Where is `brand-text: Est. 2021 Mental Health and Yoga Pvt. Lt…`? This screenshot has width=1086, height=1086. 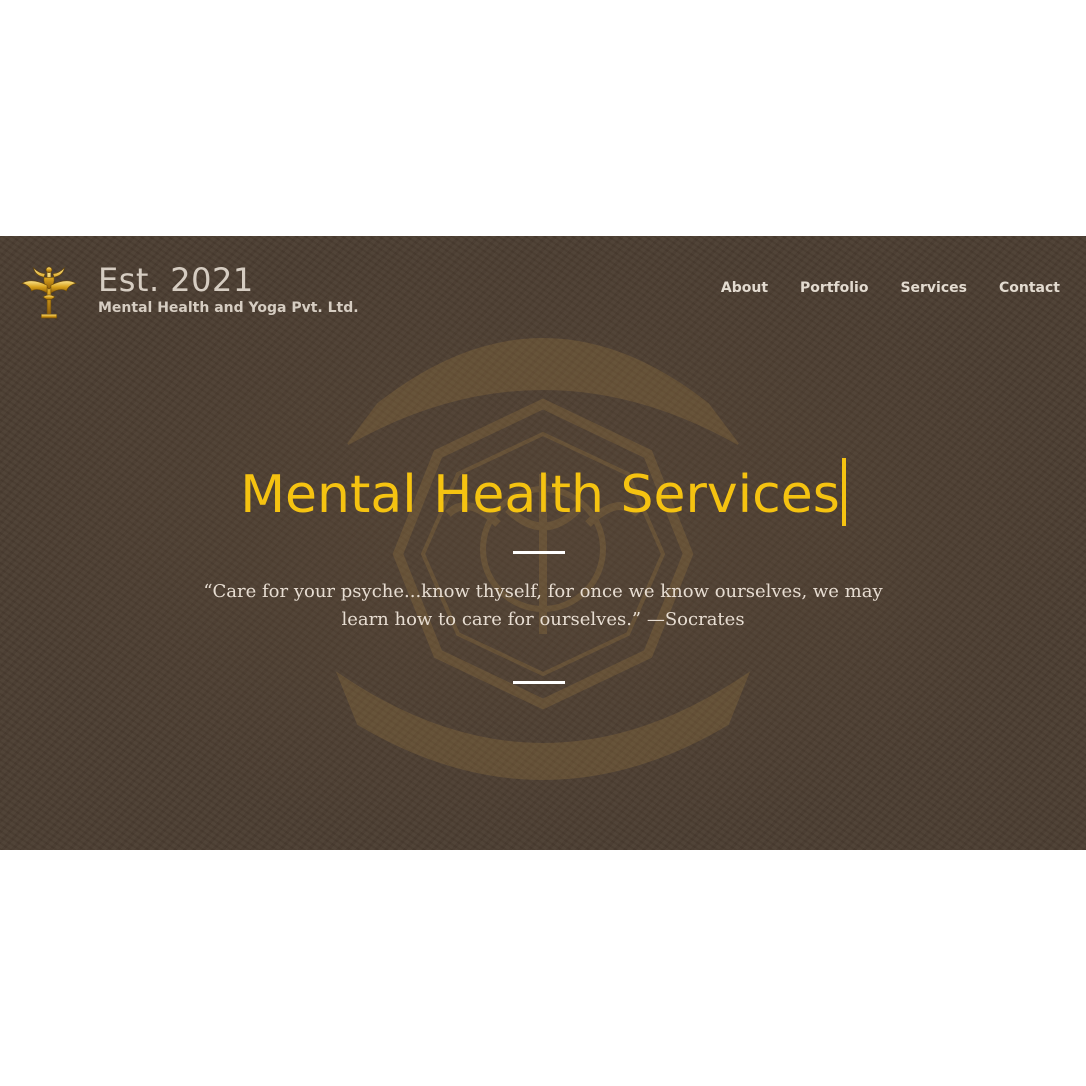
brand-text: Est. 2021 Mental Health and Yoga Pvt. Lt… is located at coordinates (228, 288).